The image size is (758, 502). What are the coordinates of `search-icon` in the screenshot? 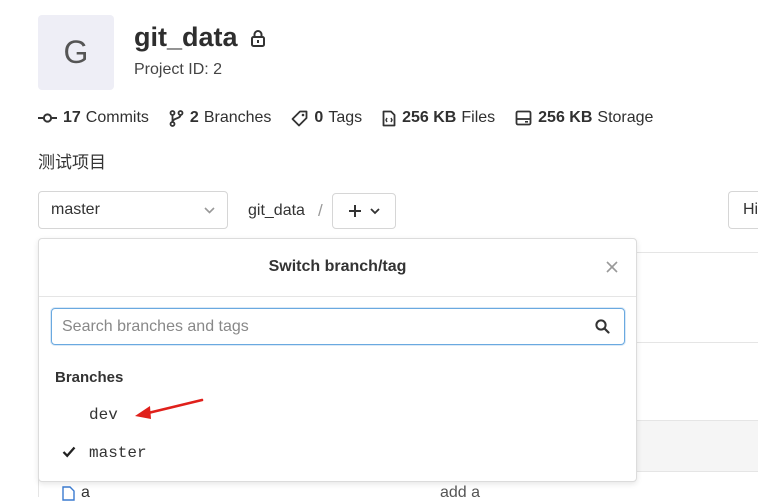 It's located at (602, 326).